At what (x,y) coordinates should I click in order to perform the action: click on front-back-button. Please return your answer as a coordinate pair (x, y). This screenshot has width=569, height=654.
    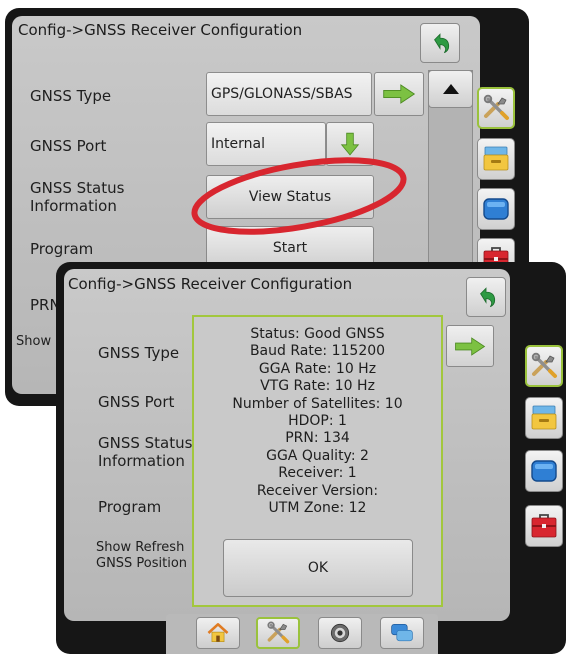
    Looking at the image, I should click on (486, 297).